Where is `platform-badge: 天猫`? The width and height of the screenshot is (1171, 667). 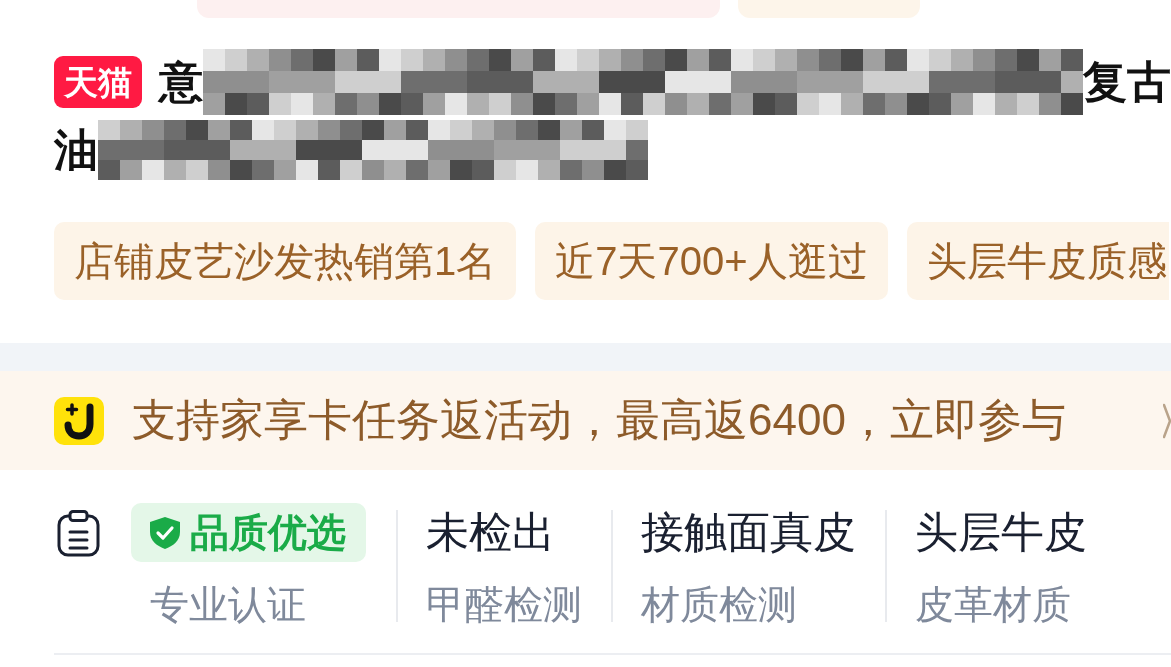
platform-badge: 天猫 is located at coordinates (98, 82).